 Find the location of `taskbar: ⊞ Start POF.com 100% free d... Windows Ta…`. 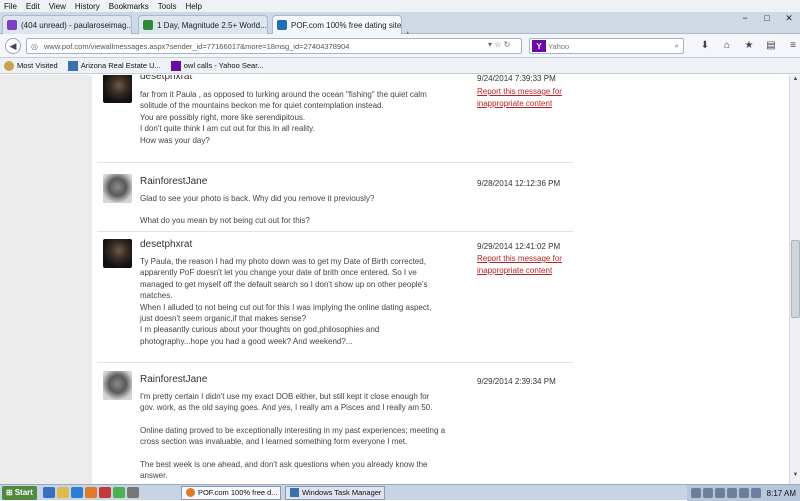

taskbar: ⊞ Start POF.com 100% free d... Windows Ta… is located at coordinates (400, 492).